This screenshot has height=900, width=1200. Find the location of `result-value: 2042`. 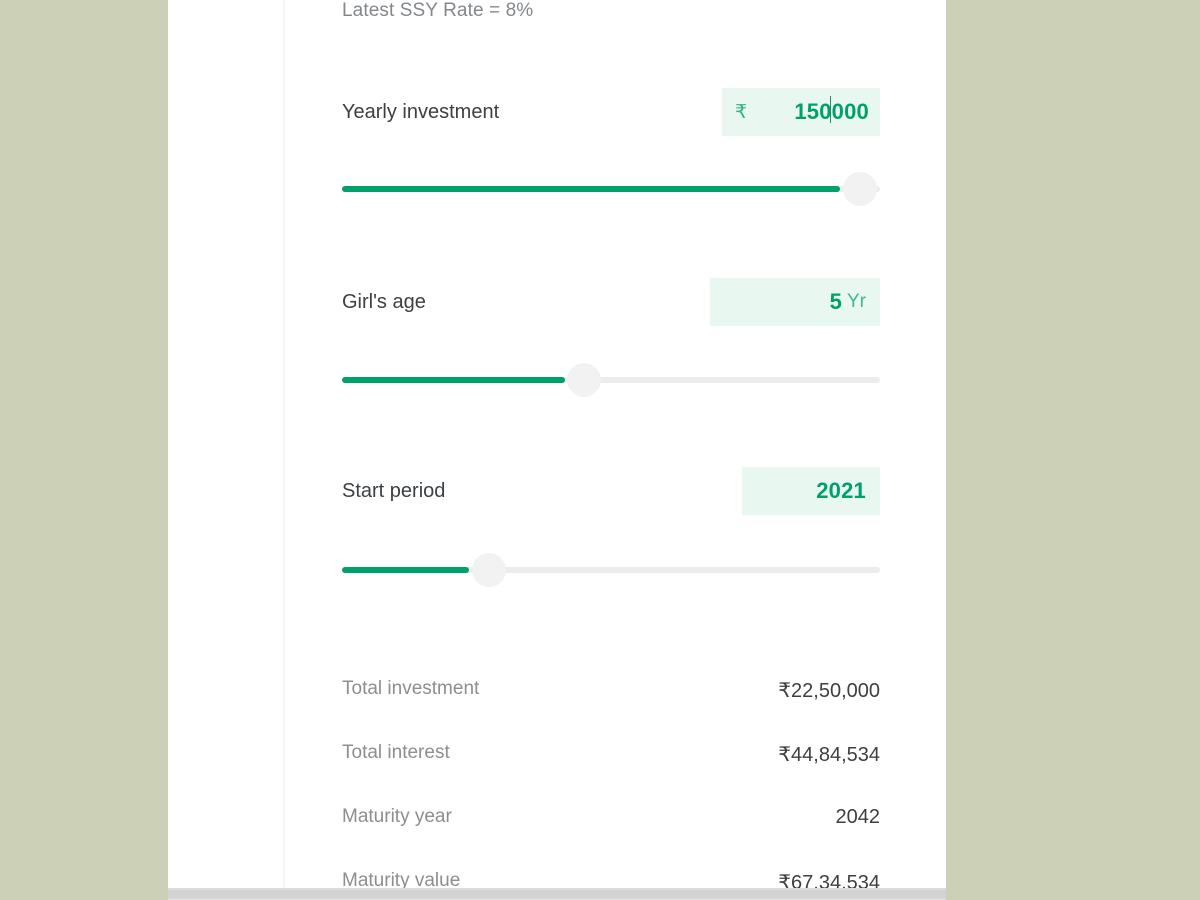

result-value: 2042 is located at coordinates (858, 817).